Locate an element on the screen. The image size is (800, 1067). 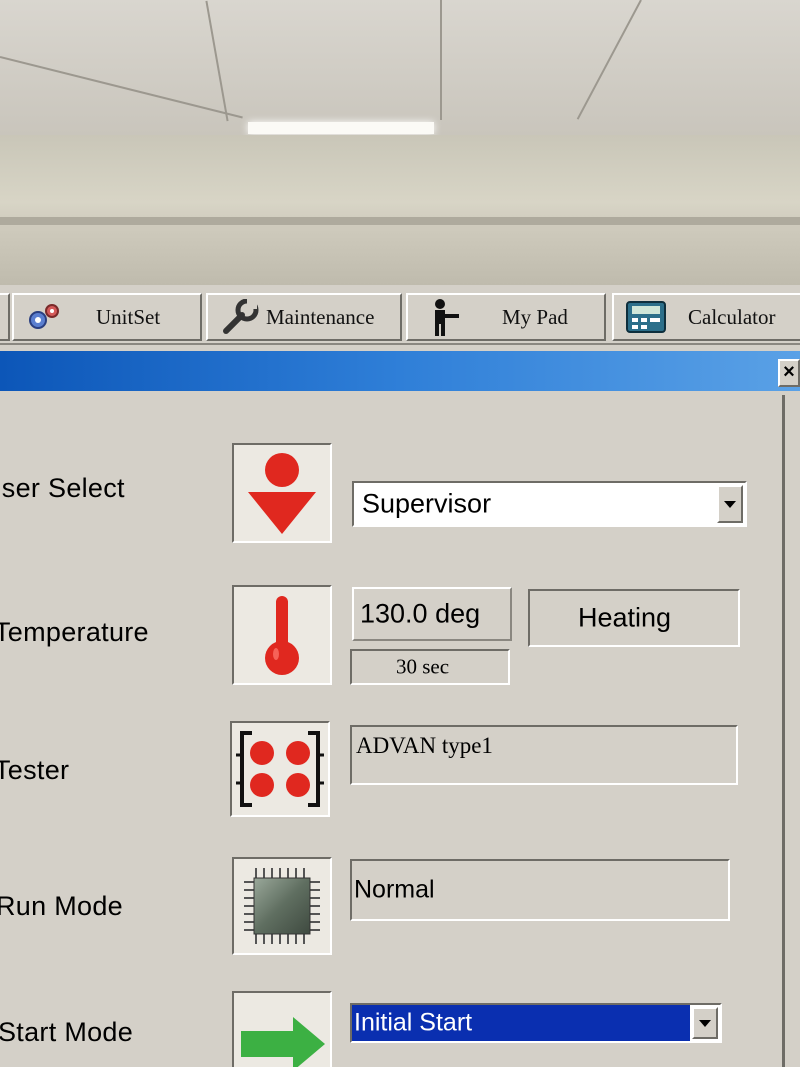
calculator-button: Calculator is located at coordinates (706, 317).